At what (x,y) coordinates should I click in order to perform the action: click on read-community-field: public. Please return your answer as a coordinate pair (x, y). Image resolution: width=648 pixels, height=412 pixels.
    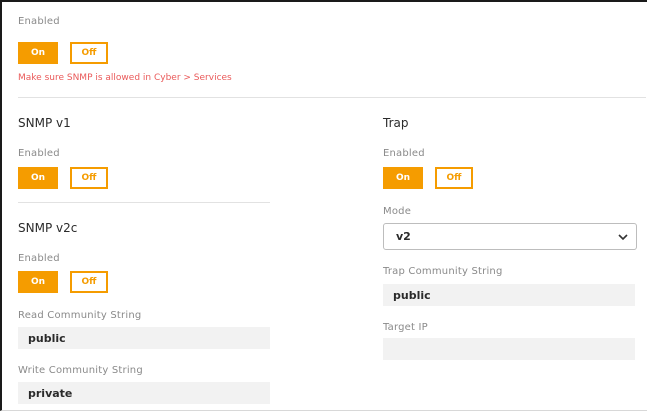
    Looking at the image, I should click on (144, 338).